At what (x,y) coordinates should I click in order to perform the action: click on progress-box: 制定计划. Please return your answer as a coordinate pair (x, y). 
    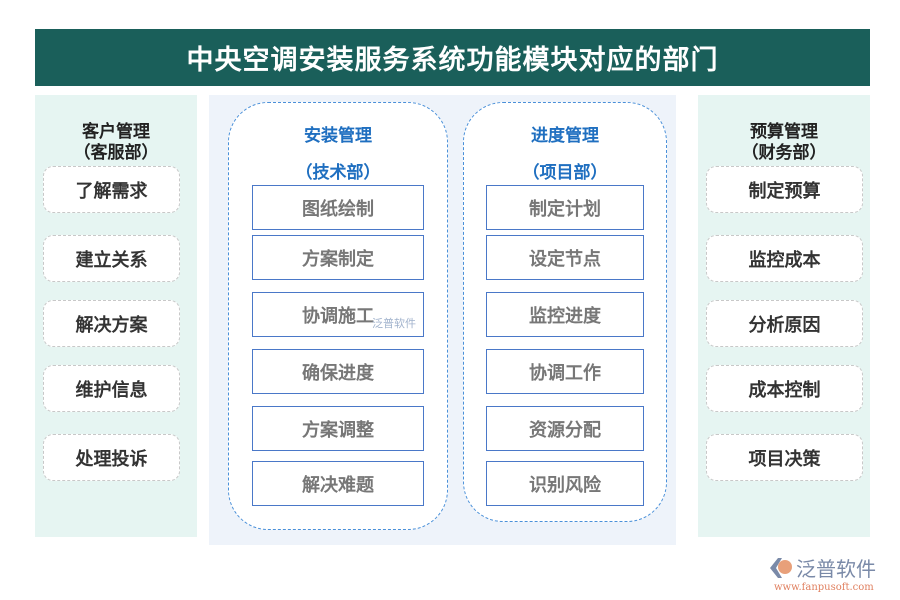
    Looking at the image, I should click on (565, 207).